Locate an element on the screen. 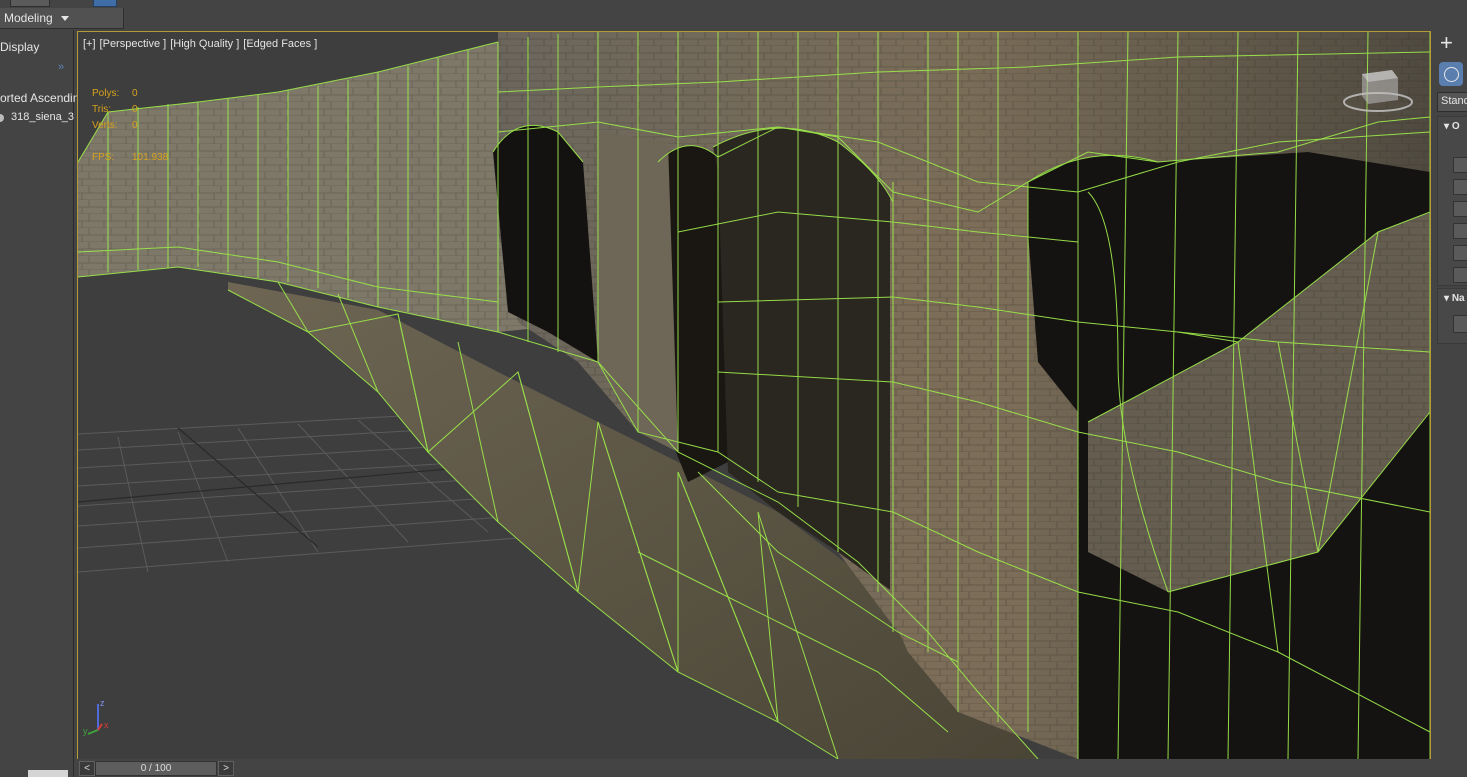 The image size is (1467, 777). viewport-quality-label: [High Quality ] is located at coordinates (204, 44).